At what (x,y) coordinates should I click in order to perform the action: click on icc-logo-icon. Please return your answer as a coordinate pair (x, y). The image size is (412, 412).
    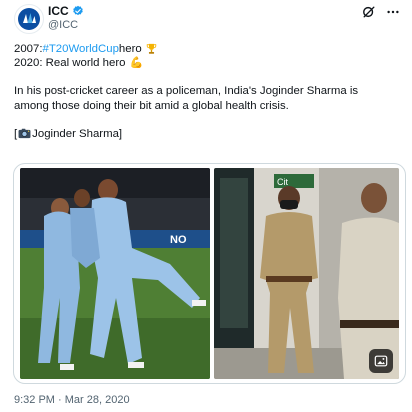
    Looking at the image, I should click on (29, 19).